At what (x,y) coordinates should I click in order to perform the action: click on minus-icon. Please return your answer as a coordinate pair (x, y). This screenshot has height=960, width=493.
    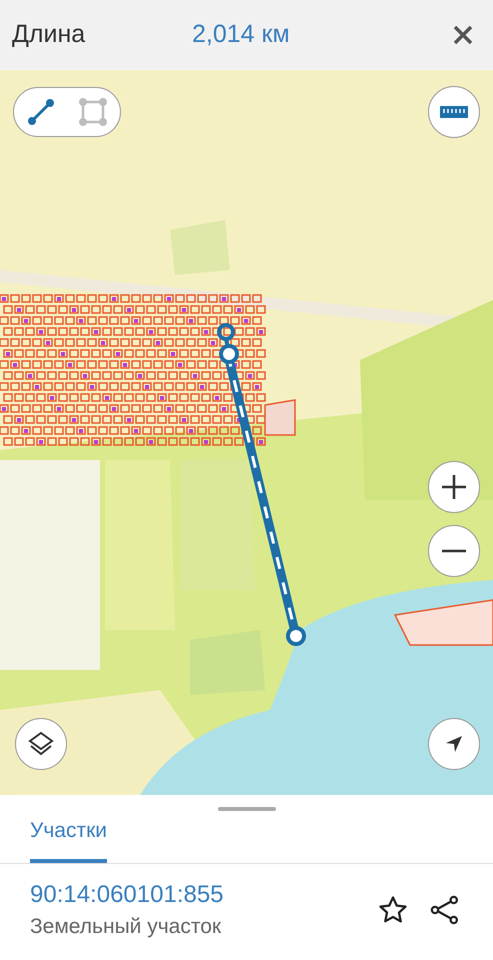
    Looking at the image, I should click on (454, 551).